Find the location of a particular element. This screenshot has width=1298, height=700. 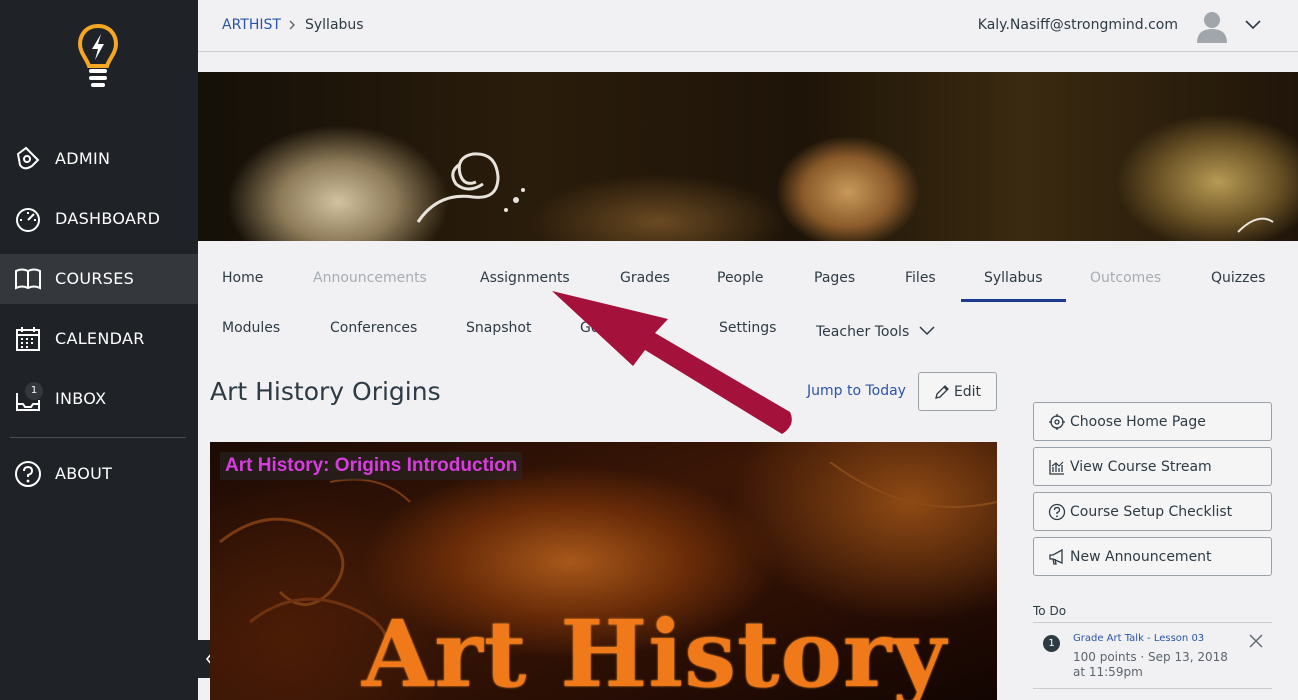

course-nav-snapshot: Snapshot is located at coordinates (498, 328).